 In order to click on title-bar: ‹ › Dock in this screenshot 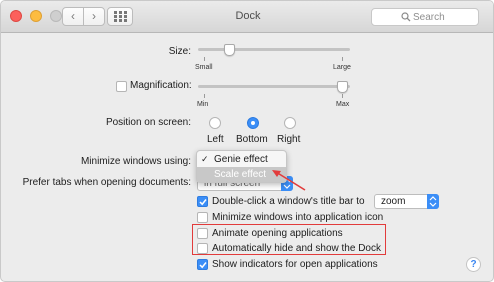, I will do `click(247, 17)`.